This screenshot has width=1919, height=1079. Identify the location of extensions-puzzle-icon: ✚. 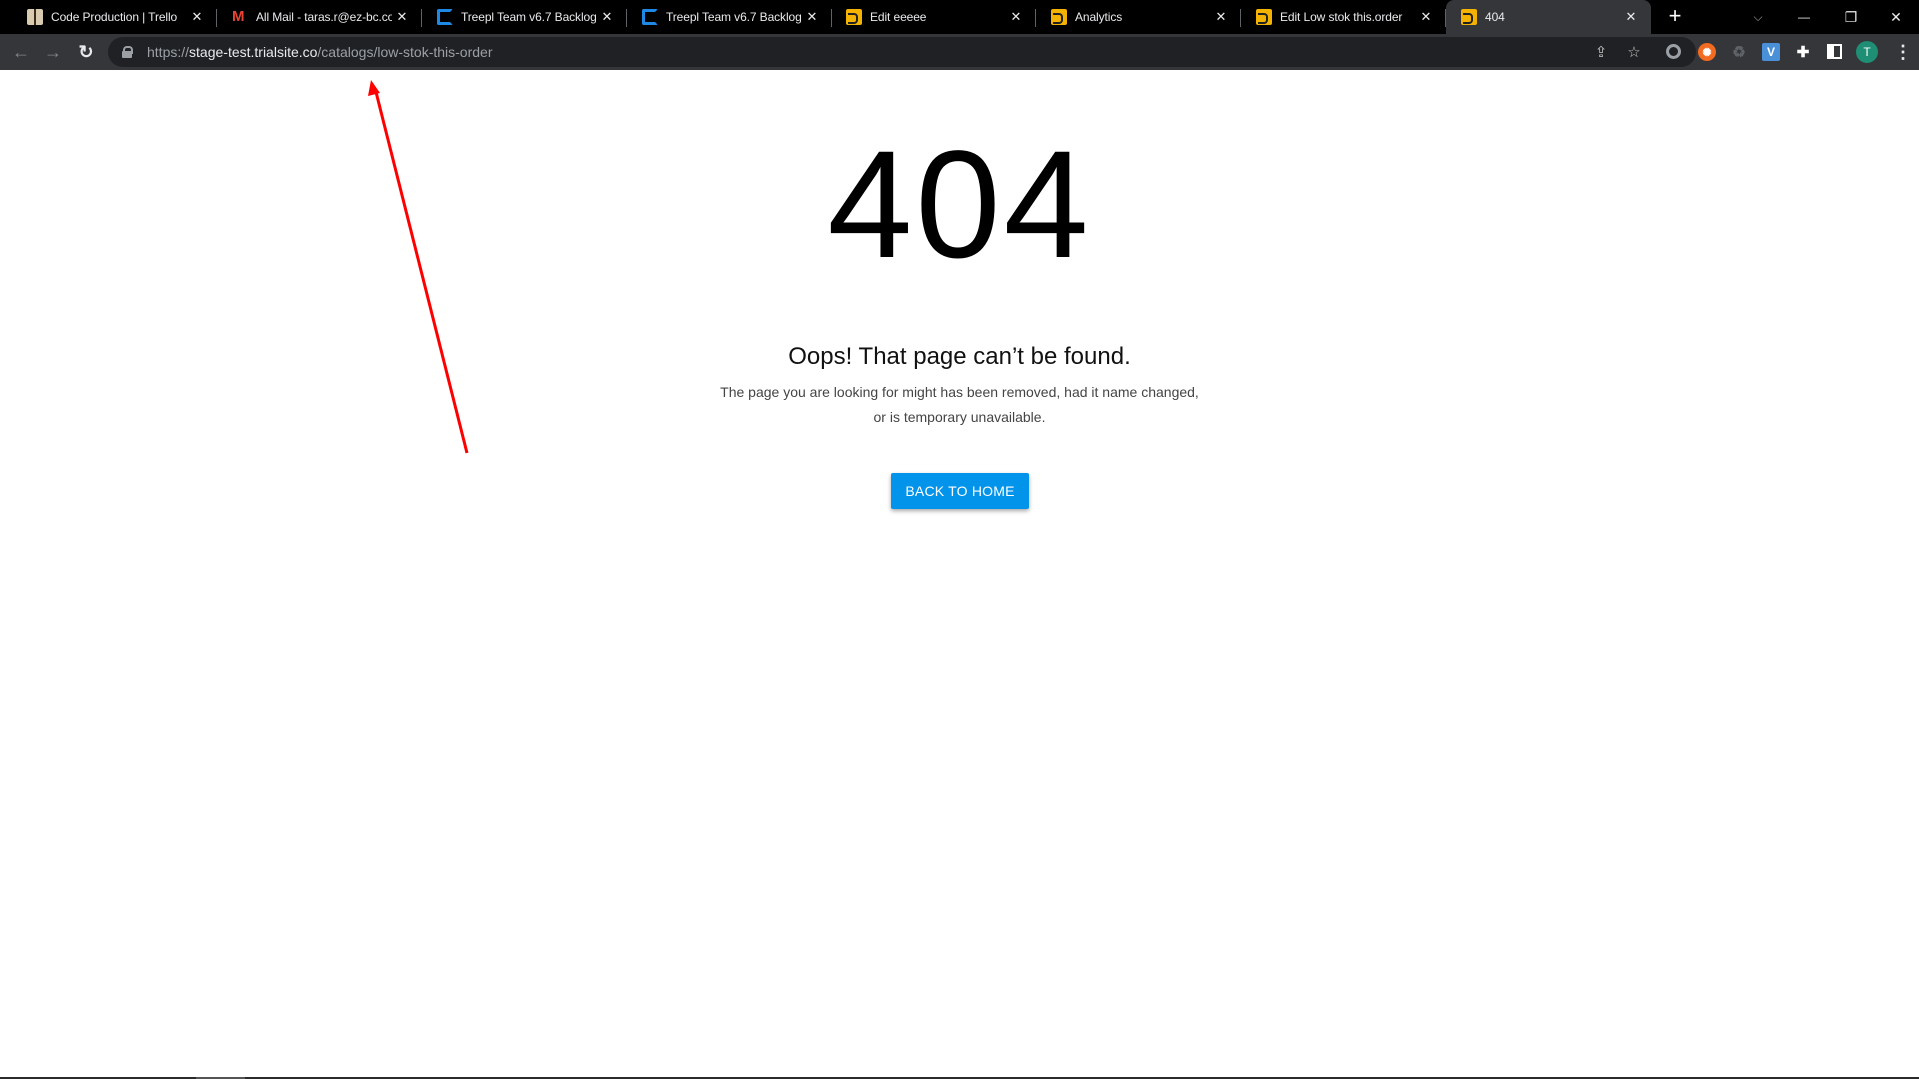
(1803, 52).